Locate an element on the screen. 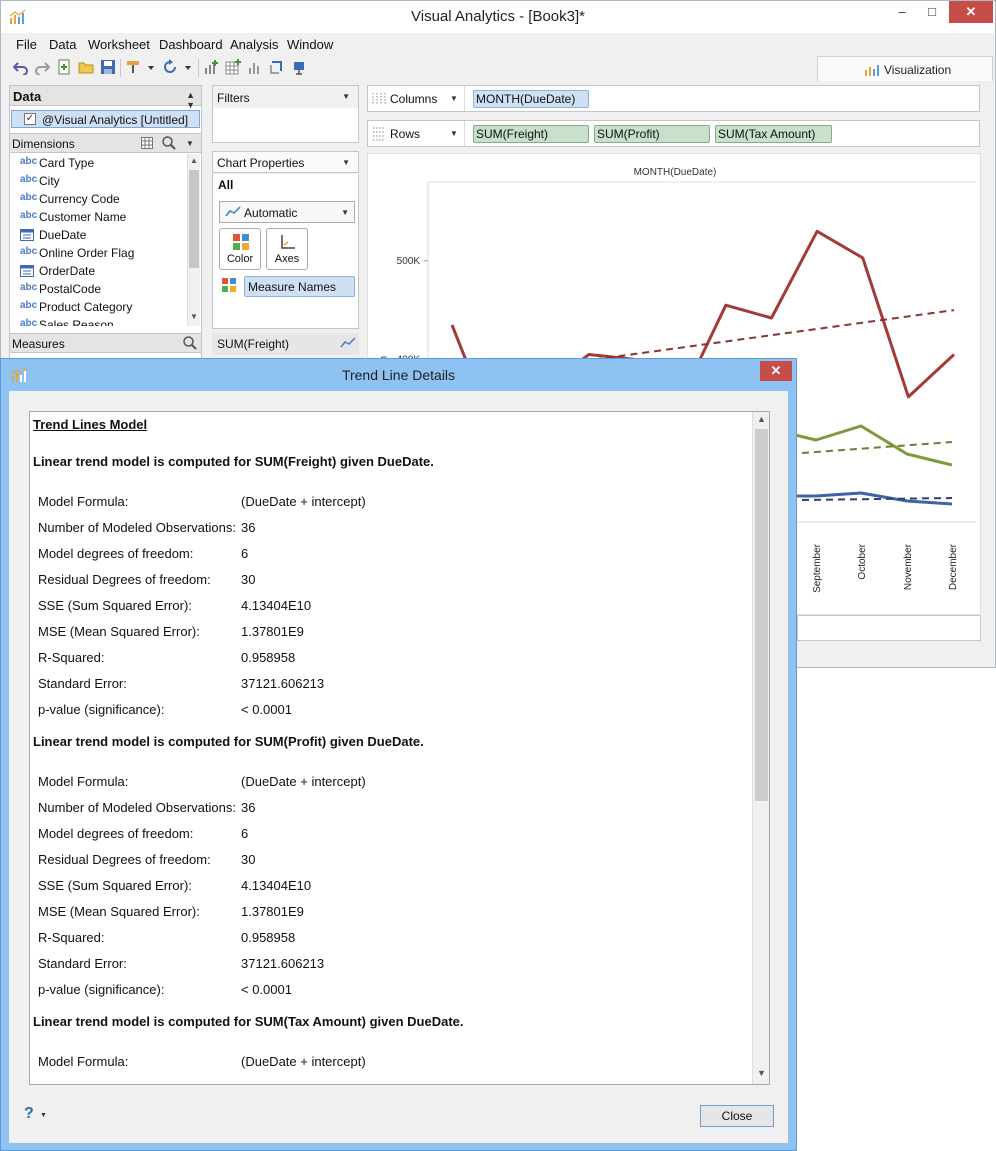 This screenshot has height=1151, width=996. dimension-item: abc Customer Name is located at coordinates (98, 217).